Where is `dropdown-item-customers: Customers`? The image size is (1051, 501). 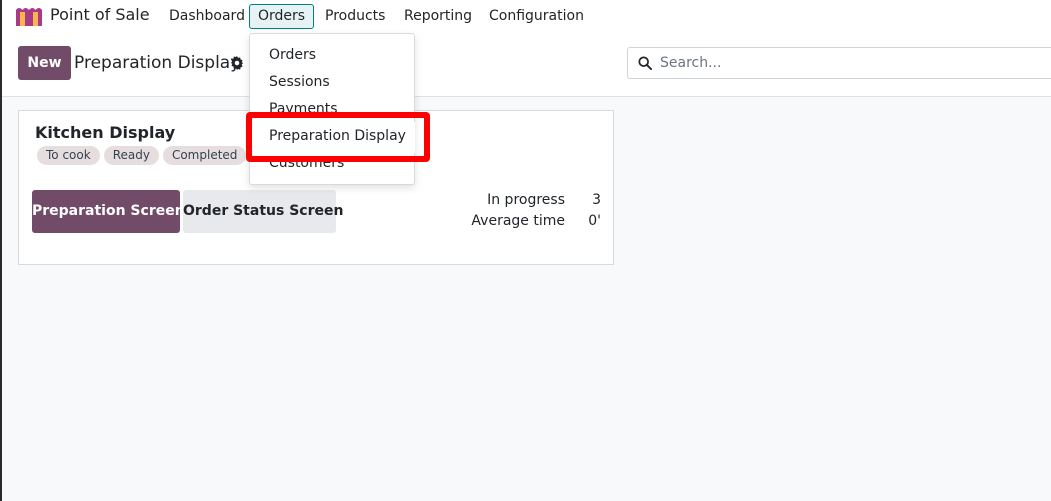 dropdown-item-customers: Customers is located at coordinates (332, 163).